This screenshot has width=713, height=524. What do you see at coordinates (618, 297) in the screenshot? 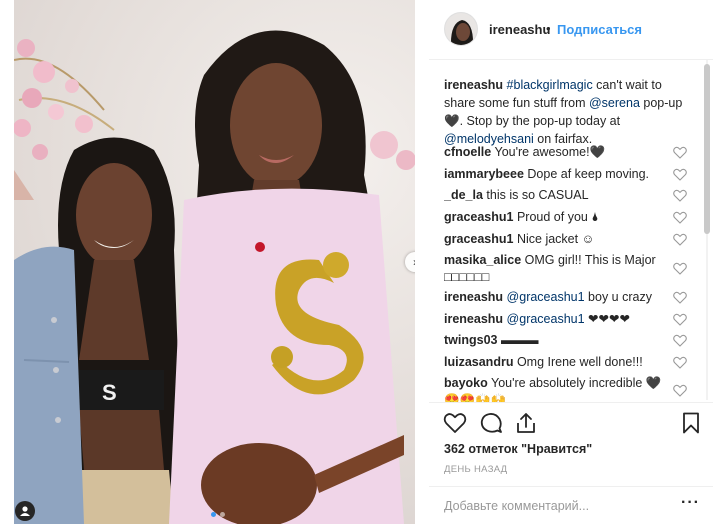
I see `comment-text: boy u crazy` at bounding box center [618, 297].